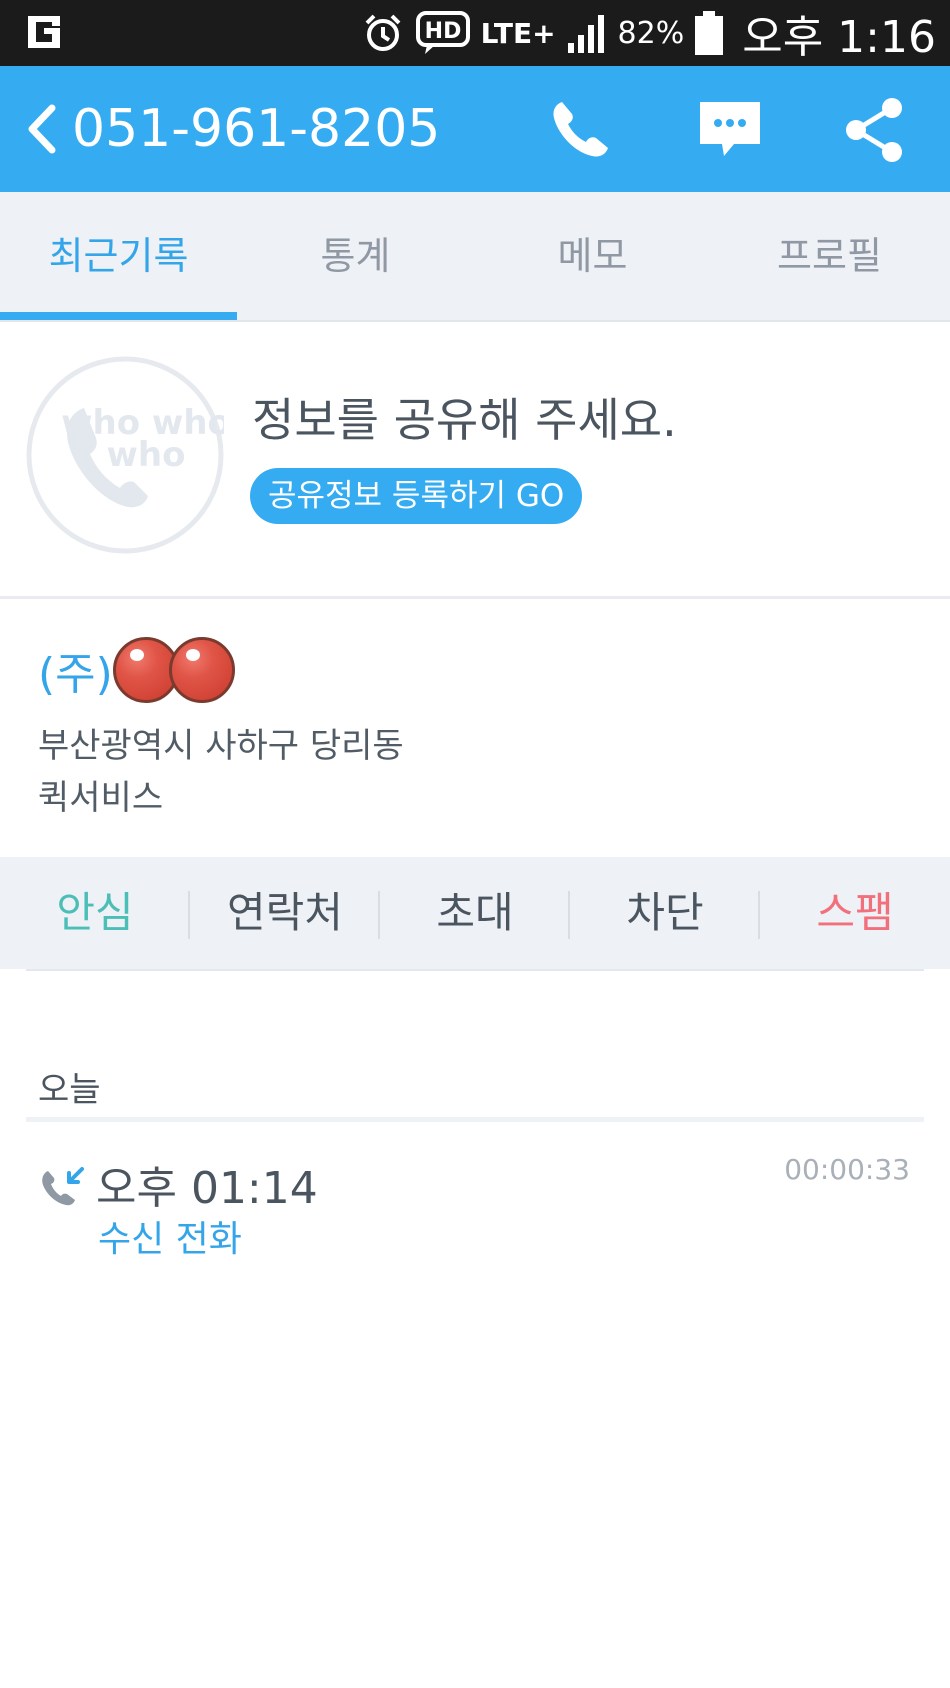 The image size is (950, 1688). What do you see at coordinates (118, 316) in the screenshot?
I see `tab-indicator` at bounding box center [118, 316].